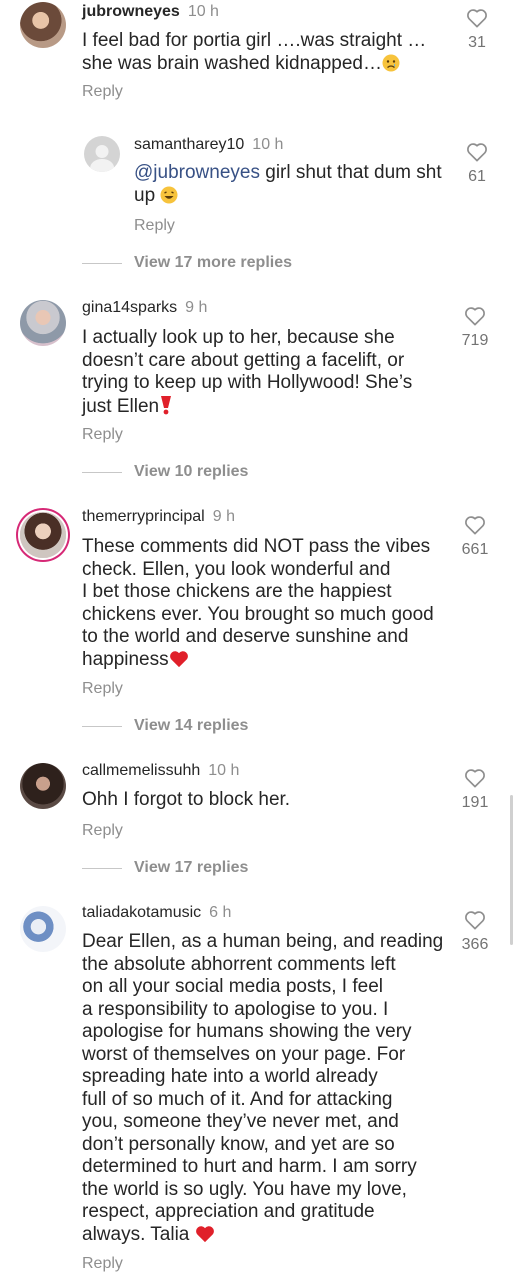  Describe the element at coordinates (475, 802) in the screenshot. I see `like-count: 191` at that location.